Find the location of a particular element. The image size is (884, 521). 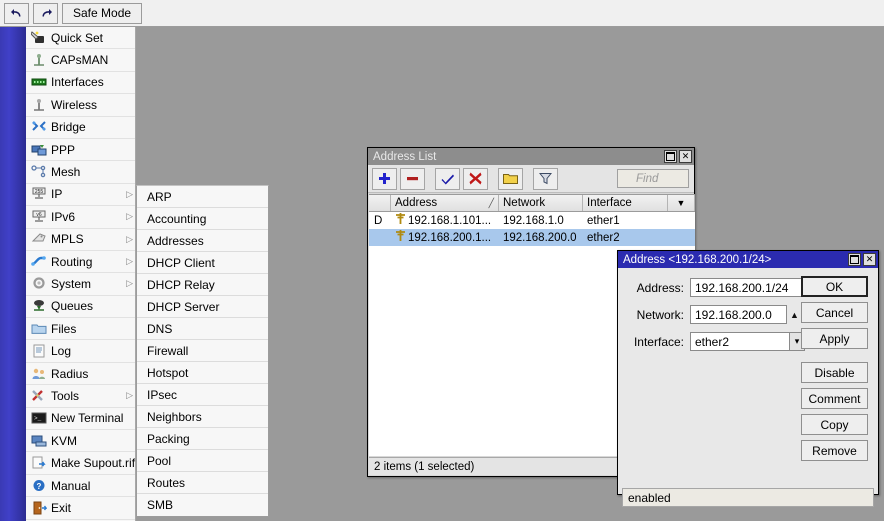

submenu-item-smb: SMB is located at coordinates (202, 505).